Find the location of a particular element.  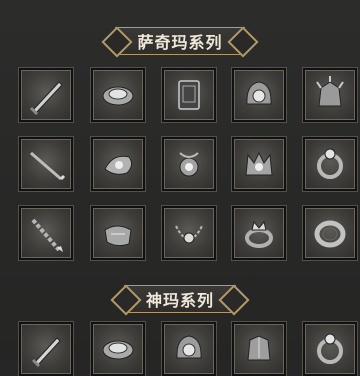

staff-icon is located at coordinates (48, 166).